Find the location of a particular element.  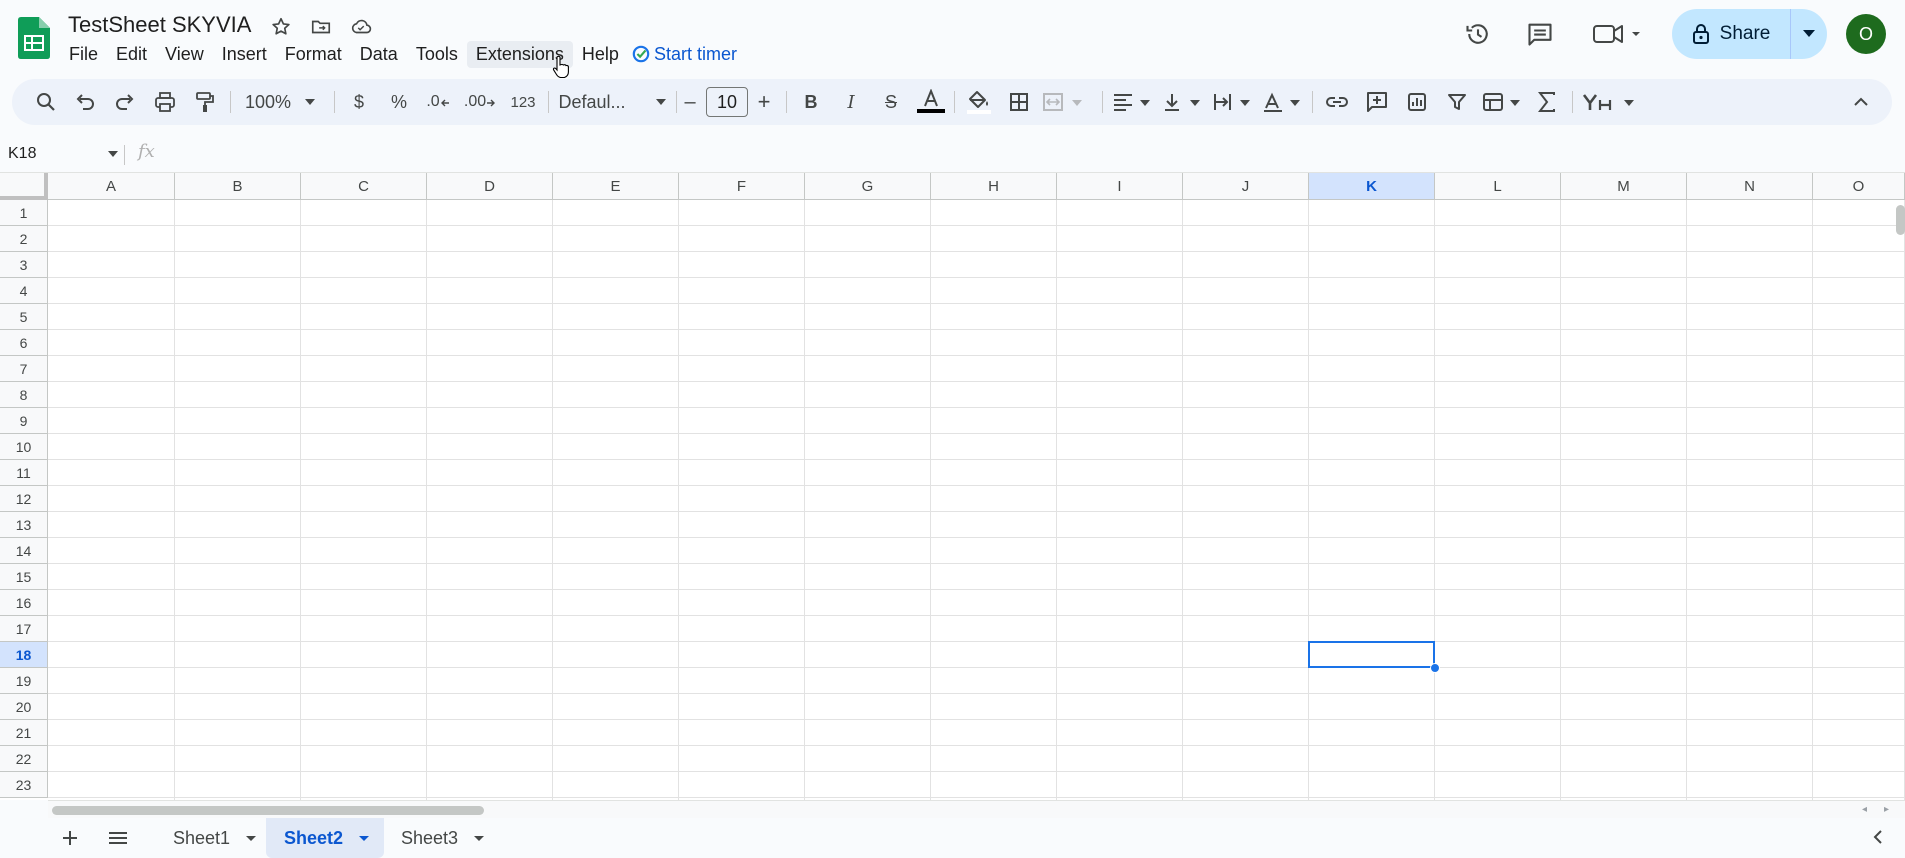

row-header: 16 is located at coordinates (24, 603).